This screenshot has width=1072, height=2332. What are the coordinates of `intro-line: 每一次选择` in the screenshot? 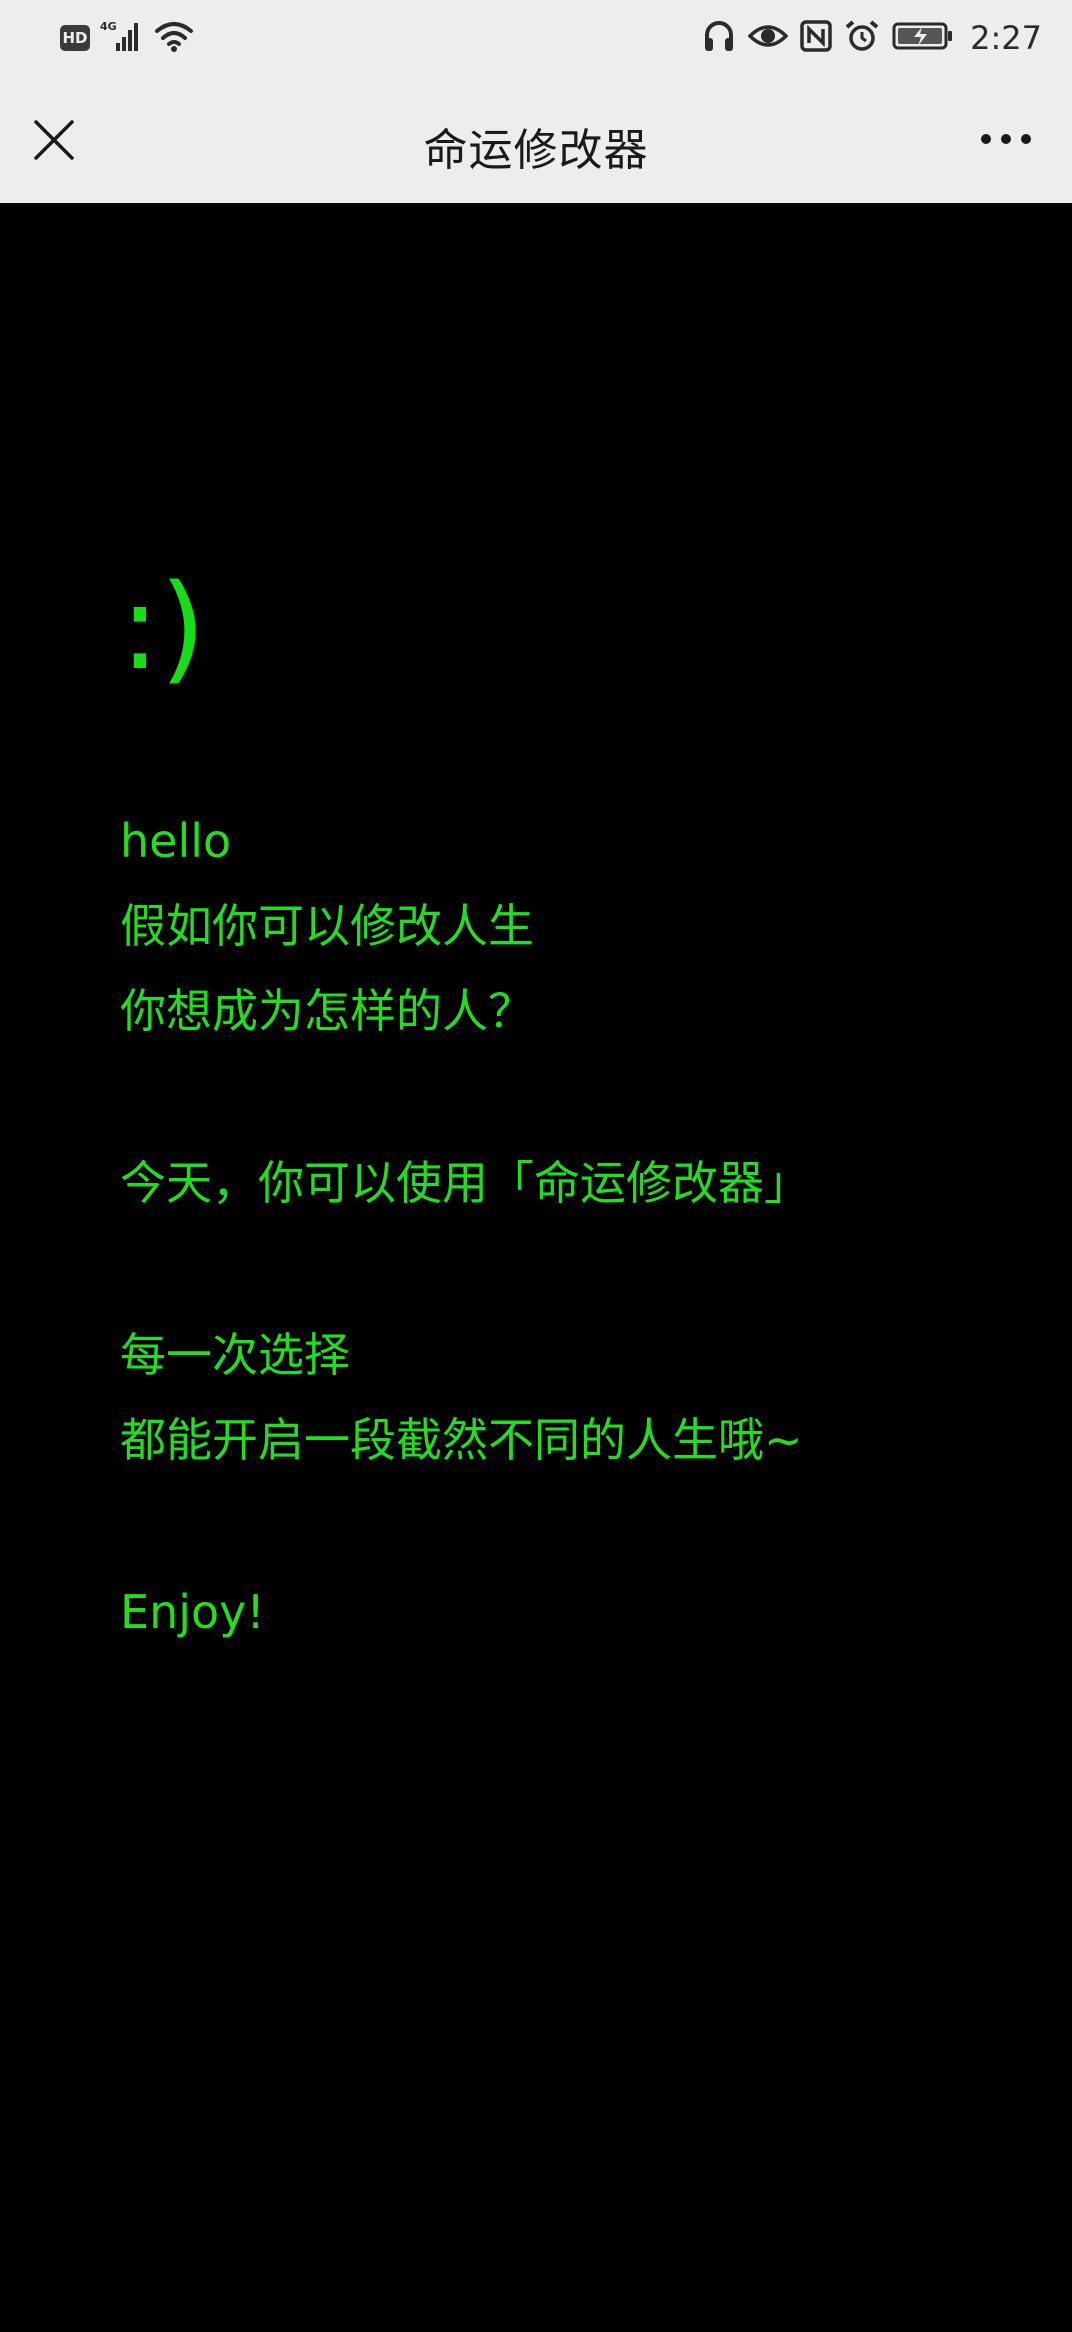 It's located at (235, 1355).